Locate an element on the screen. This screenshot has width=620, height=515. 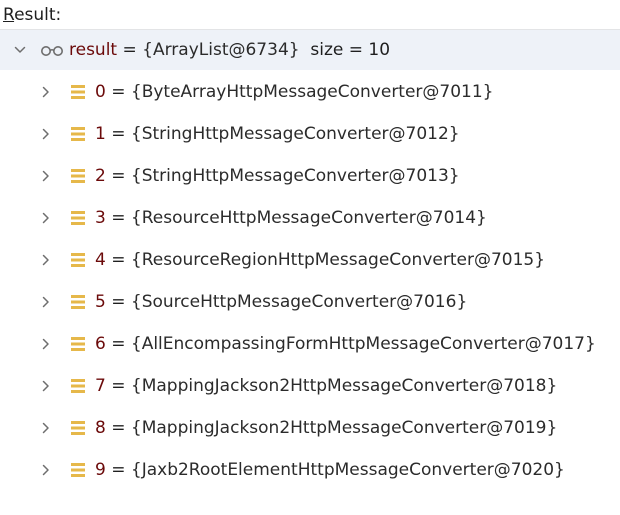
tree-item-row: 2 = {StringHttpMessageConverter@7013} is located at coordinates (310, 176).